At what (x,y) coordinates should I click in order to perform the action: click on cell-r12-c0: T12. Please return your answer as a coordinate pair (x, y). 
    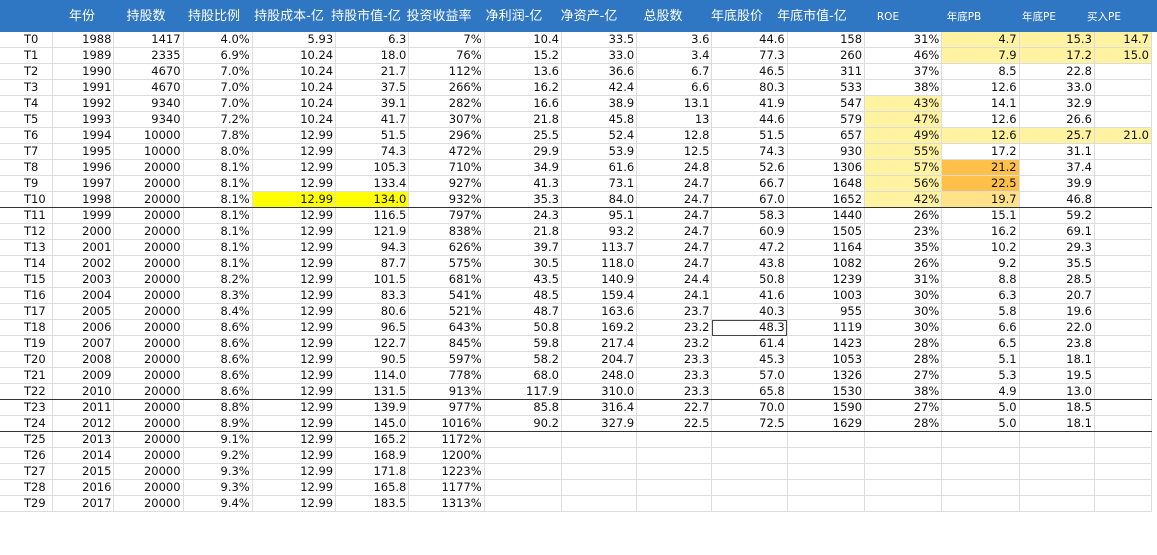
    Looking at the image, I should click on (27, 232).